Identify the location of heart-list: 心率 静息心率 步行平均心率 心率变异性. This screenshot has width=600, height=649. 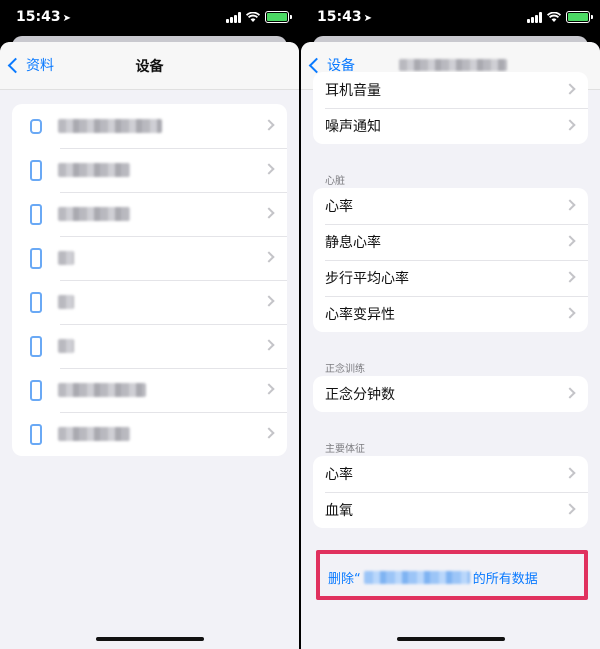
(450, 260).